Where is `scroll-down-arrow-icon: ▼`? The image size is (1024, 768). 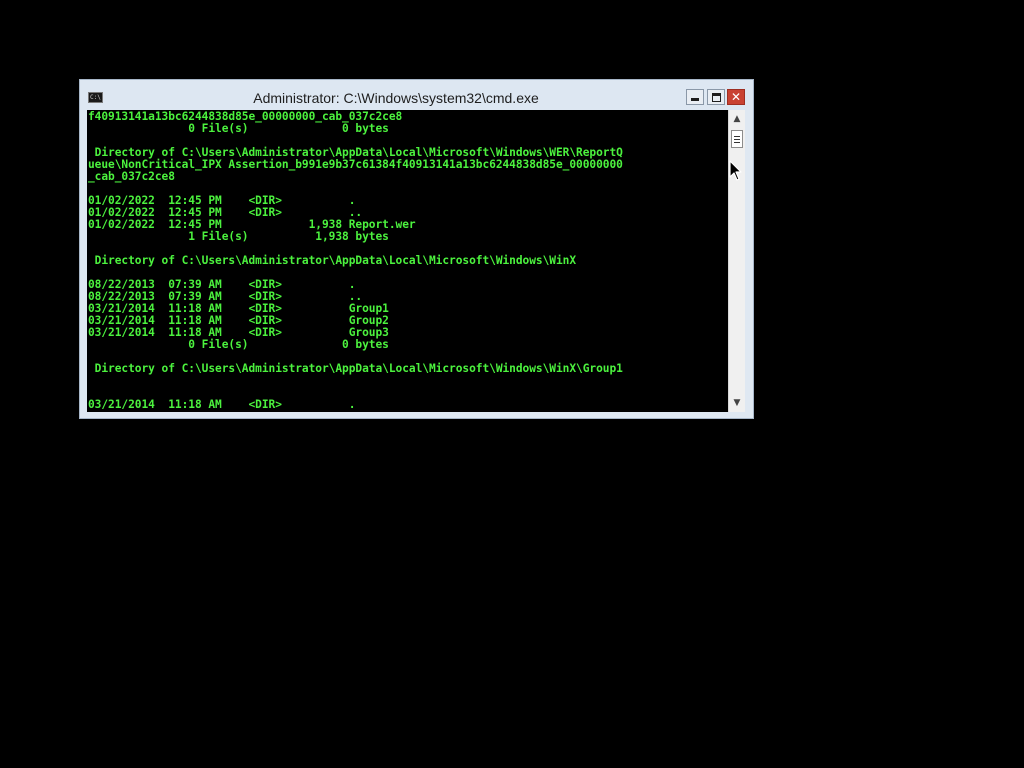
scroll-down-arrow-icon: ▼ is located at coordinates (737, 403).